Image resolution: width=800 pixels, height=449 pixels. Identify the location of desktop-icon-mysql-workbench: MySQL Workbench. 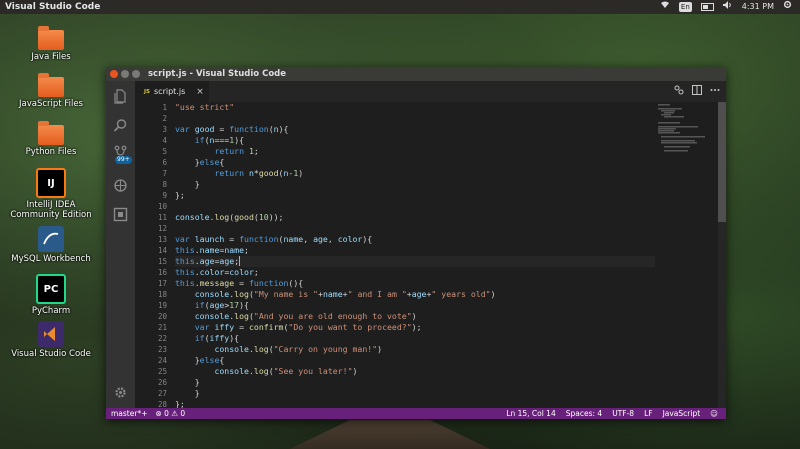
(51, 245).